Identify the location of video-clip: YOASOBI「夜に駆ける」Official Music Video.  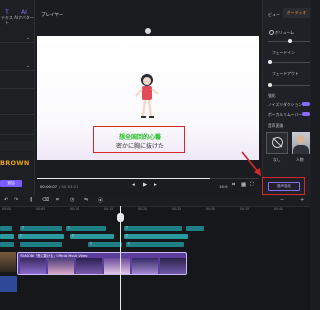
(102, 263).